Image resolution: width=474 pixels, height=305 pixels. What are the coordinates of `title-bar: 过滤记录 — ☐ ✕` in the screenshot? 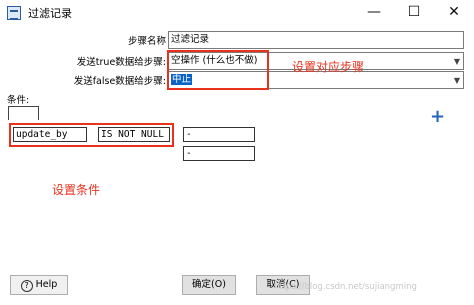 It's located at (237, 13).